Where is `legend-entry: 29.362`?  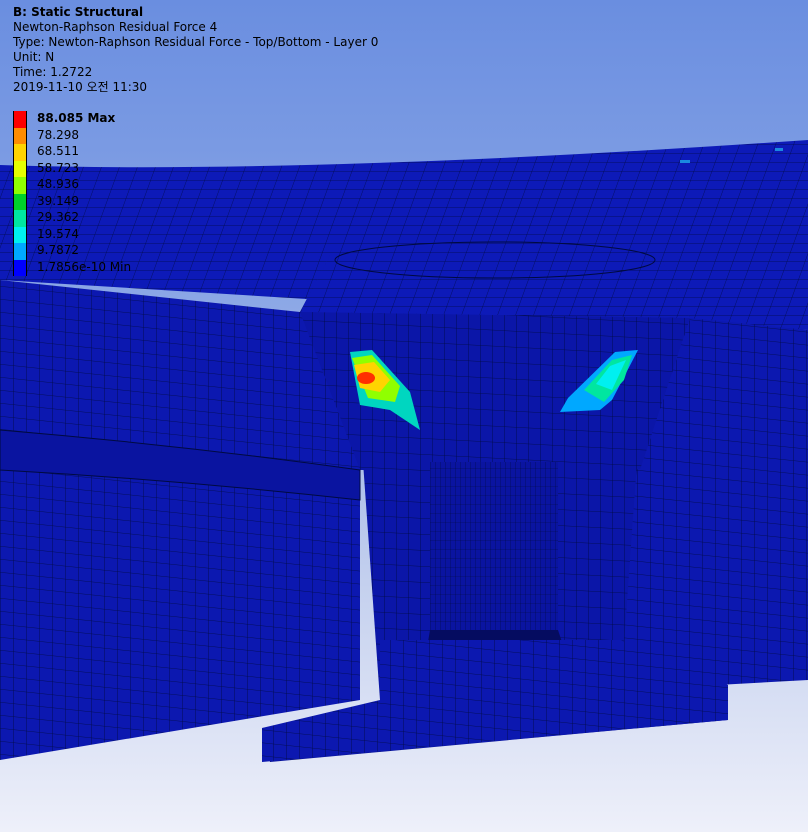 legend-entry: 29.362 is located at coordinates (83, 218).